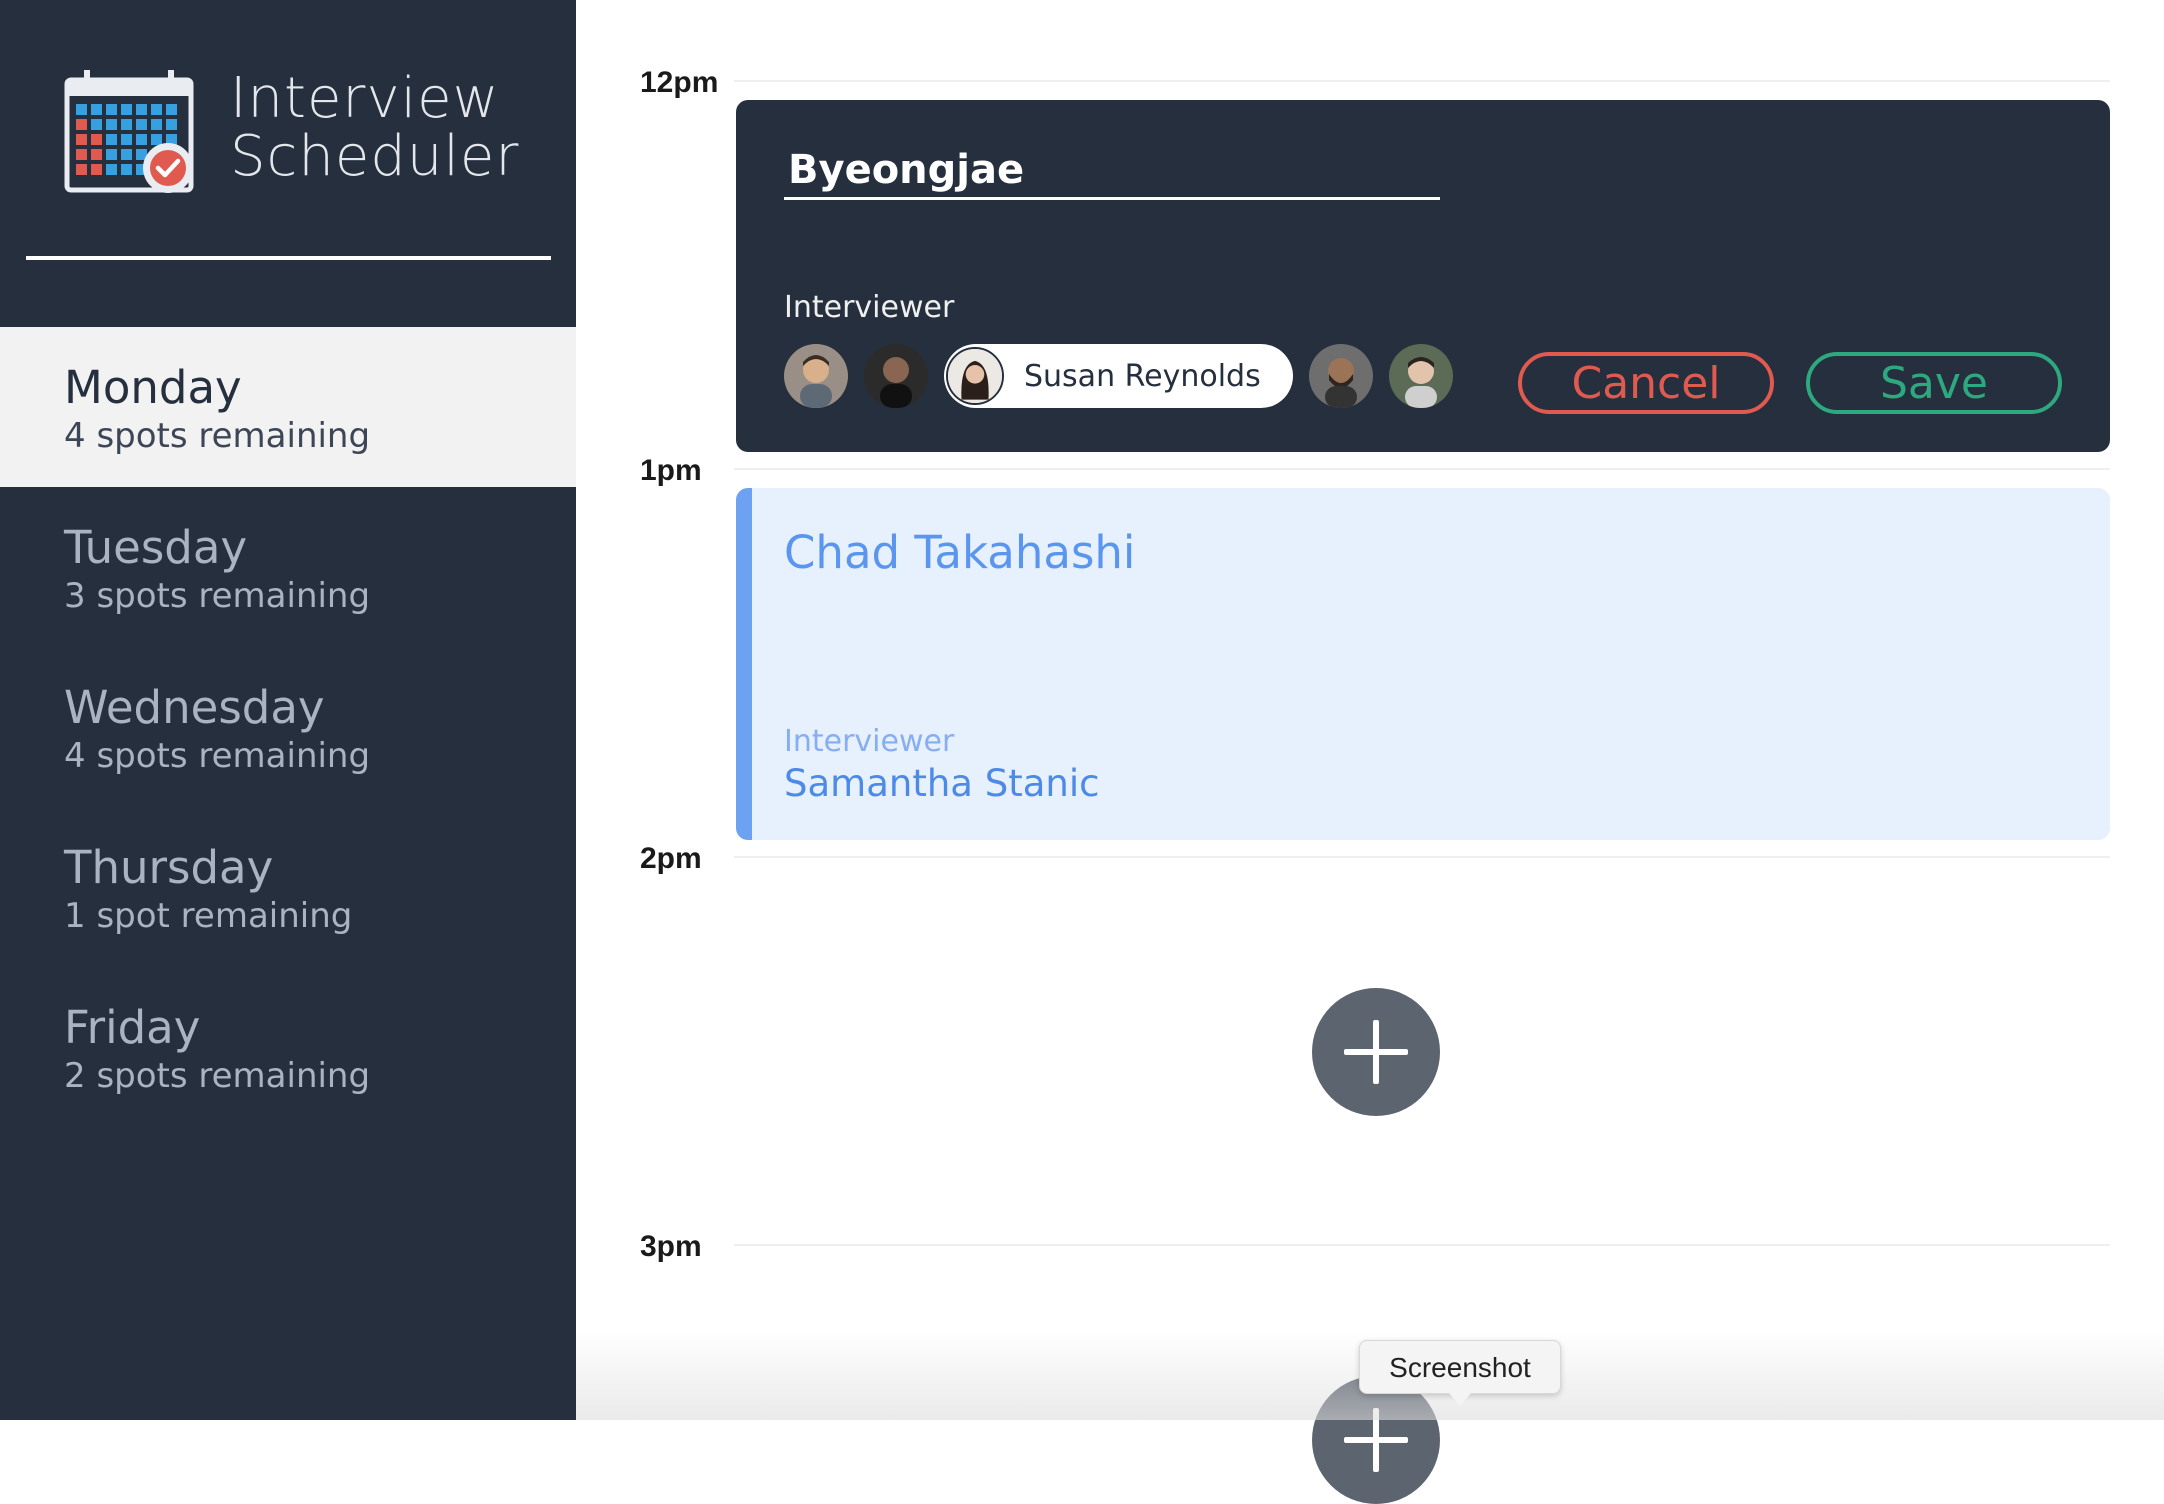  Describe the element at coordinates (132, 1027) in the screenshot. I see `day-name: Friday` at that location.